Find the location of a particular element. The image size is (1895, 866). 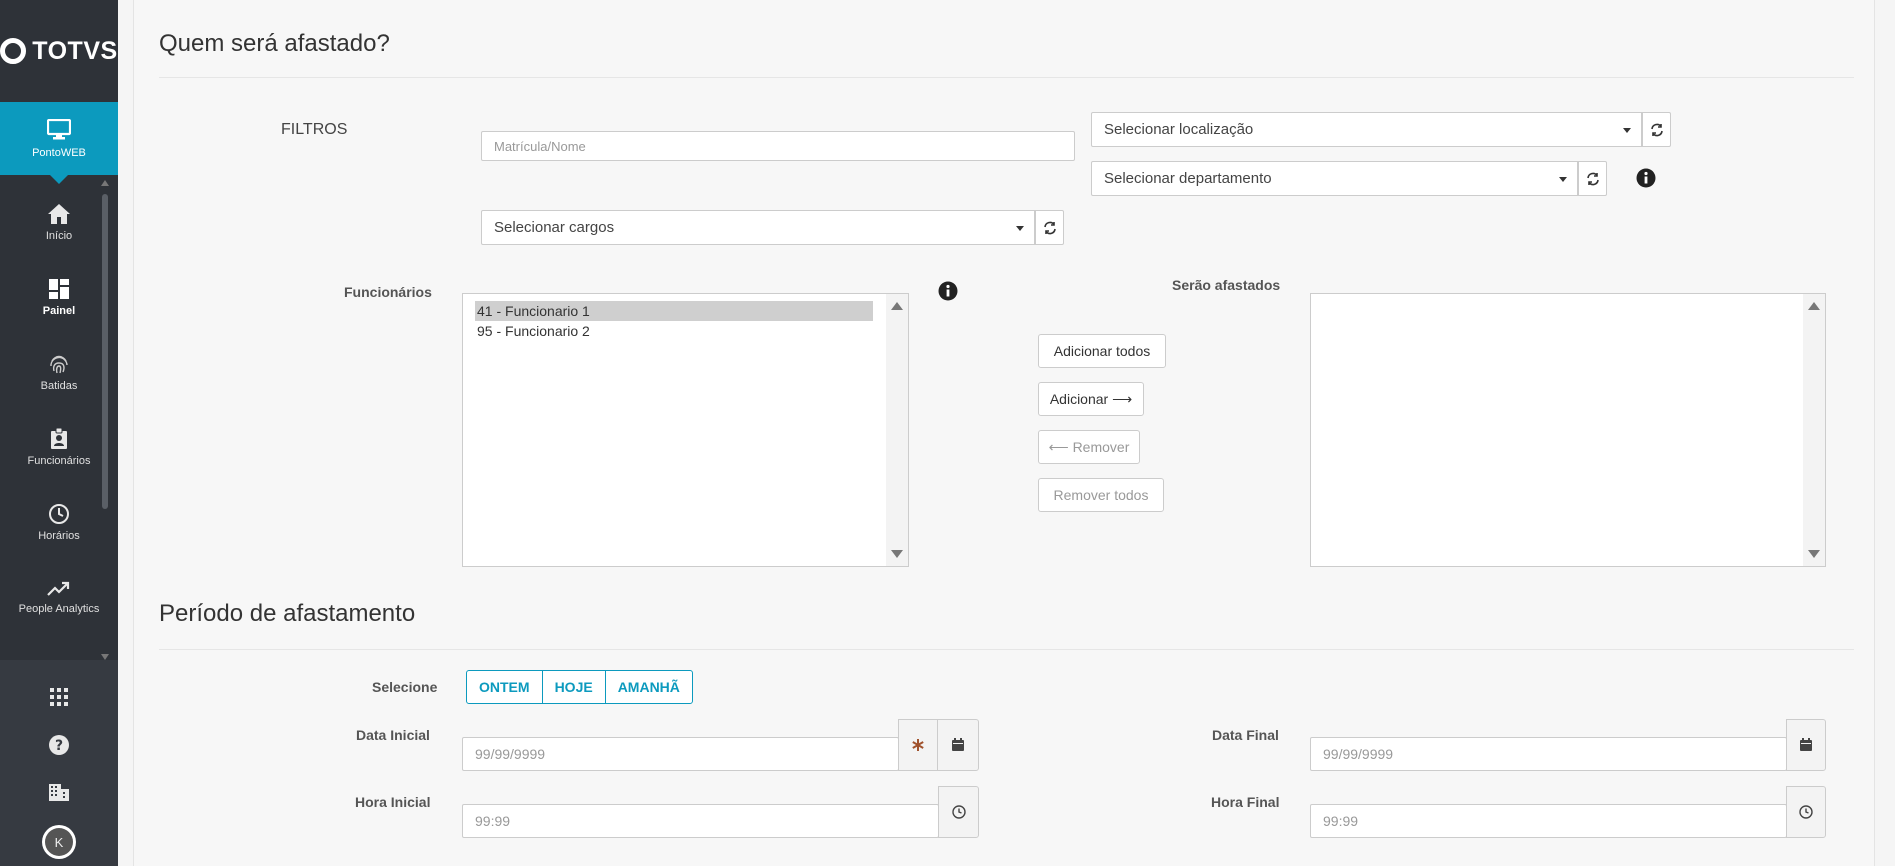

quick-select-label: Selecione is located at coordinates (405, 687).